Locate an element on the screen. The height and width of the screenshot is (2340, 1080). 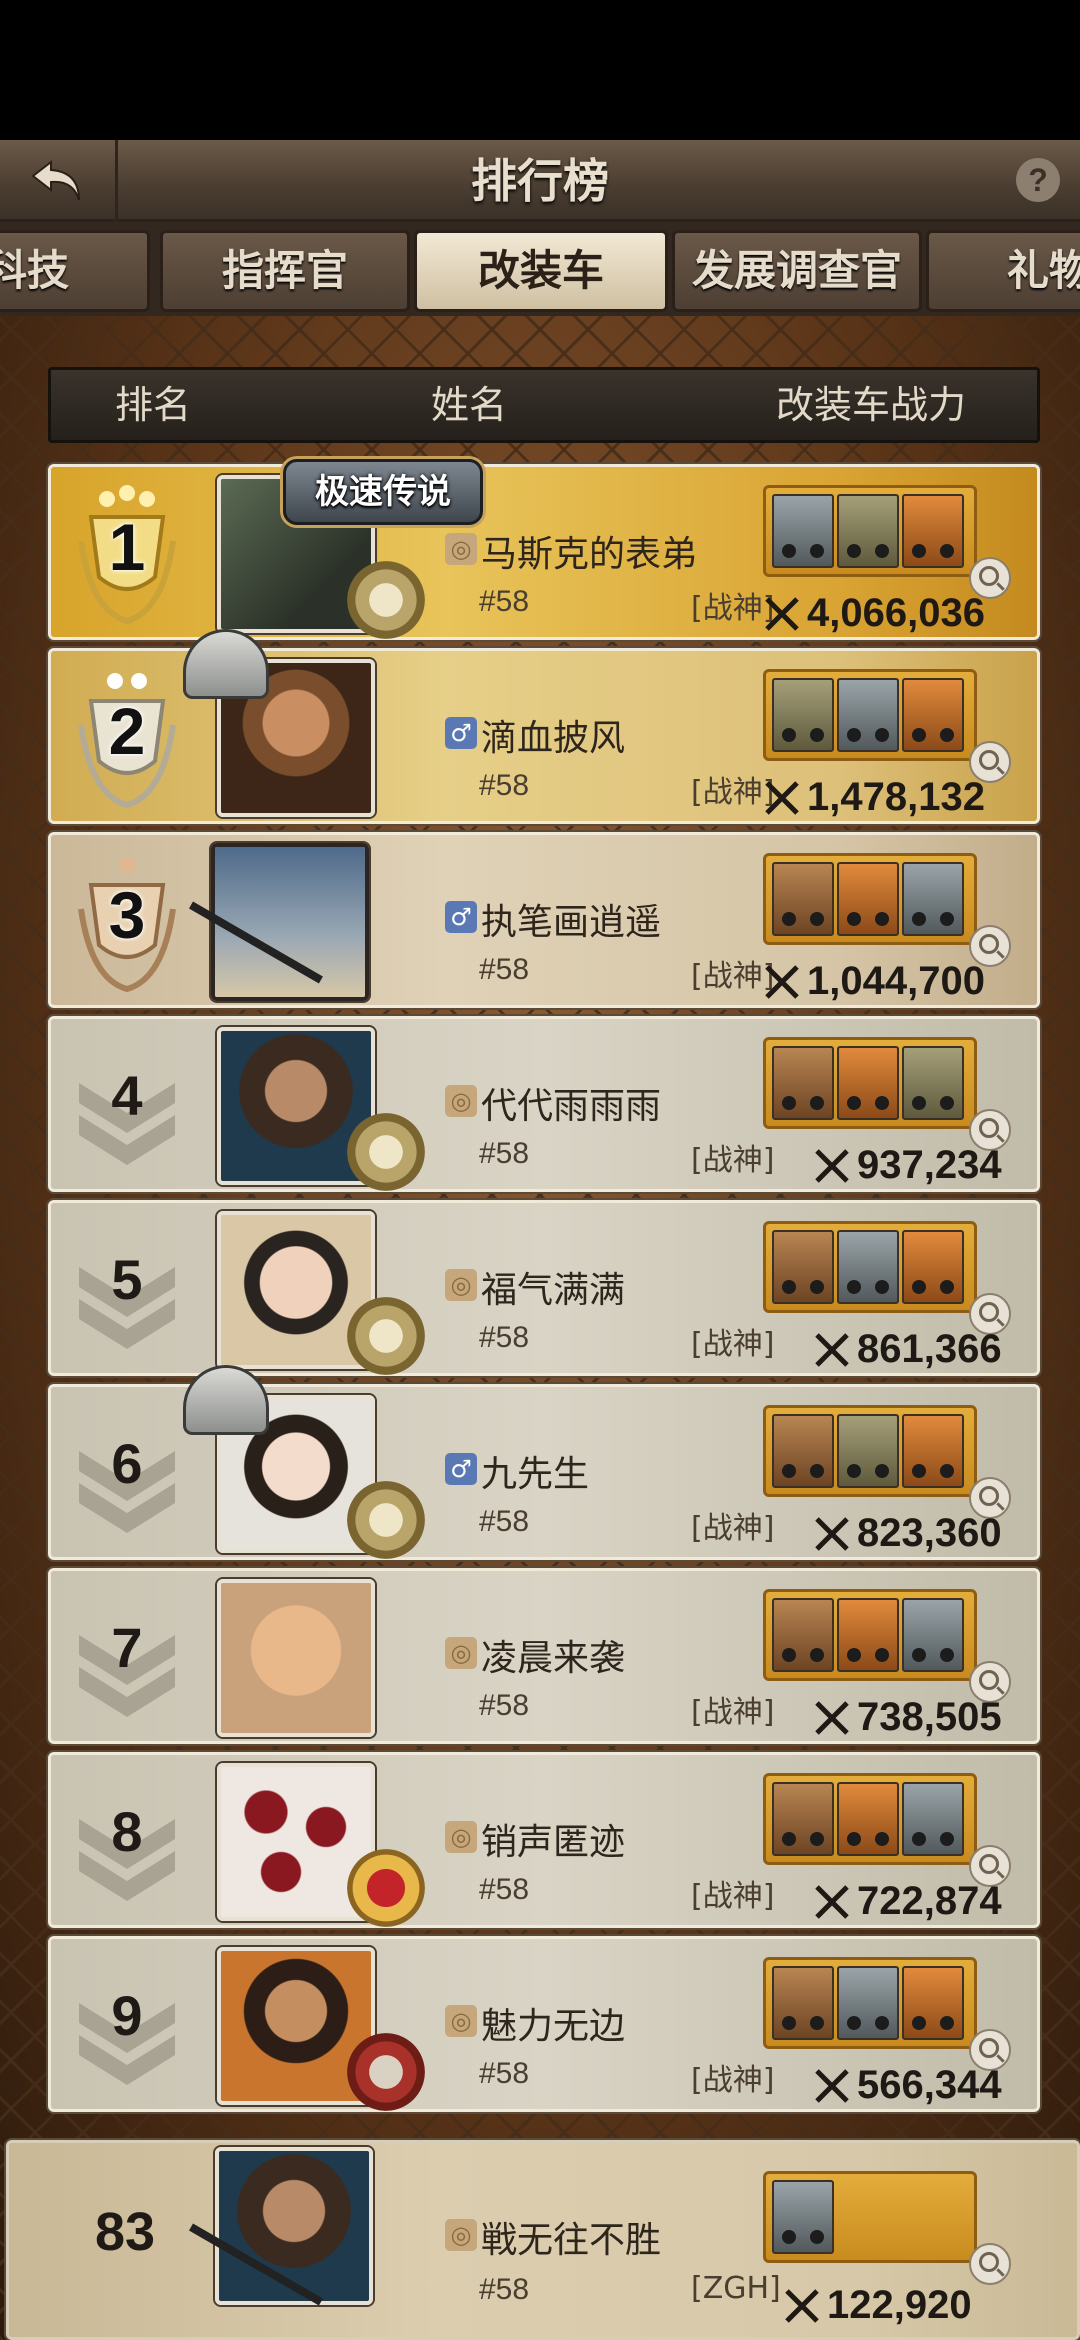
table-row: 3 ♂ 执笔画逍遥 #58 [战神] 1,044,700 is located at coordinates (544, 920).